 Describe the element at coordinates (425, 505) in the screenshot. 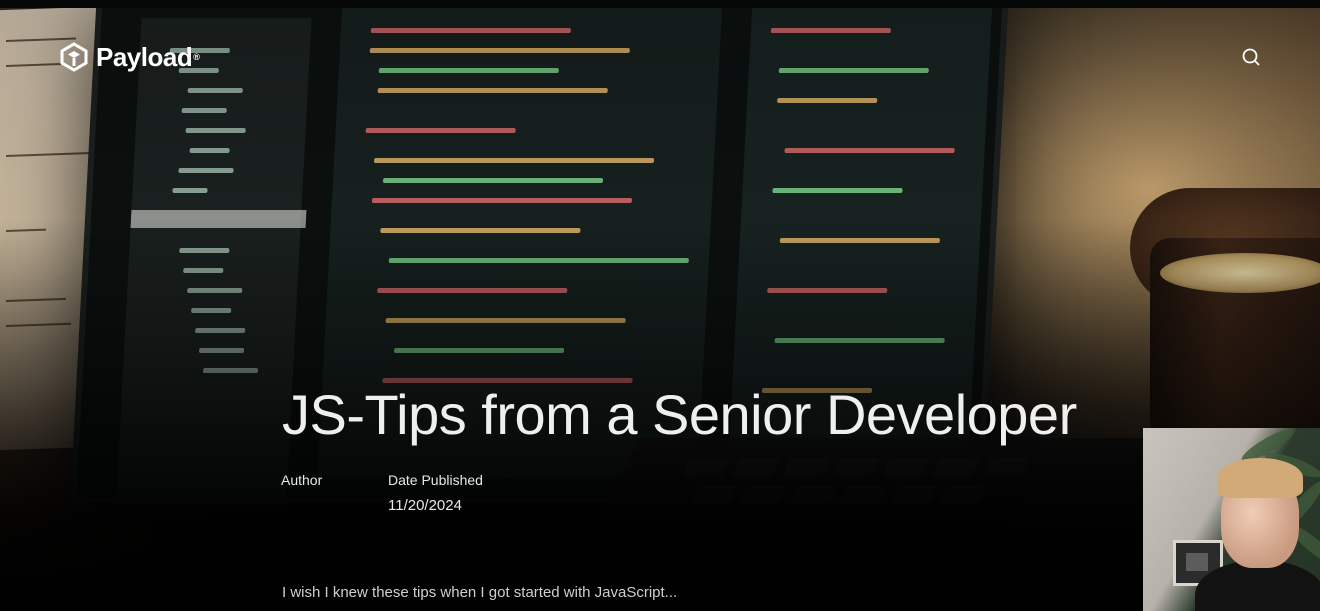

I see `date-published-value: 11/20/2024` at that location.